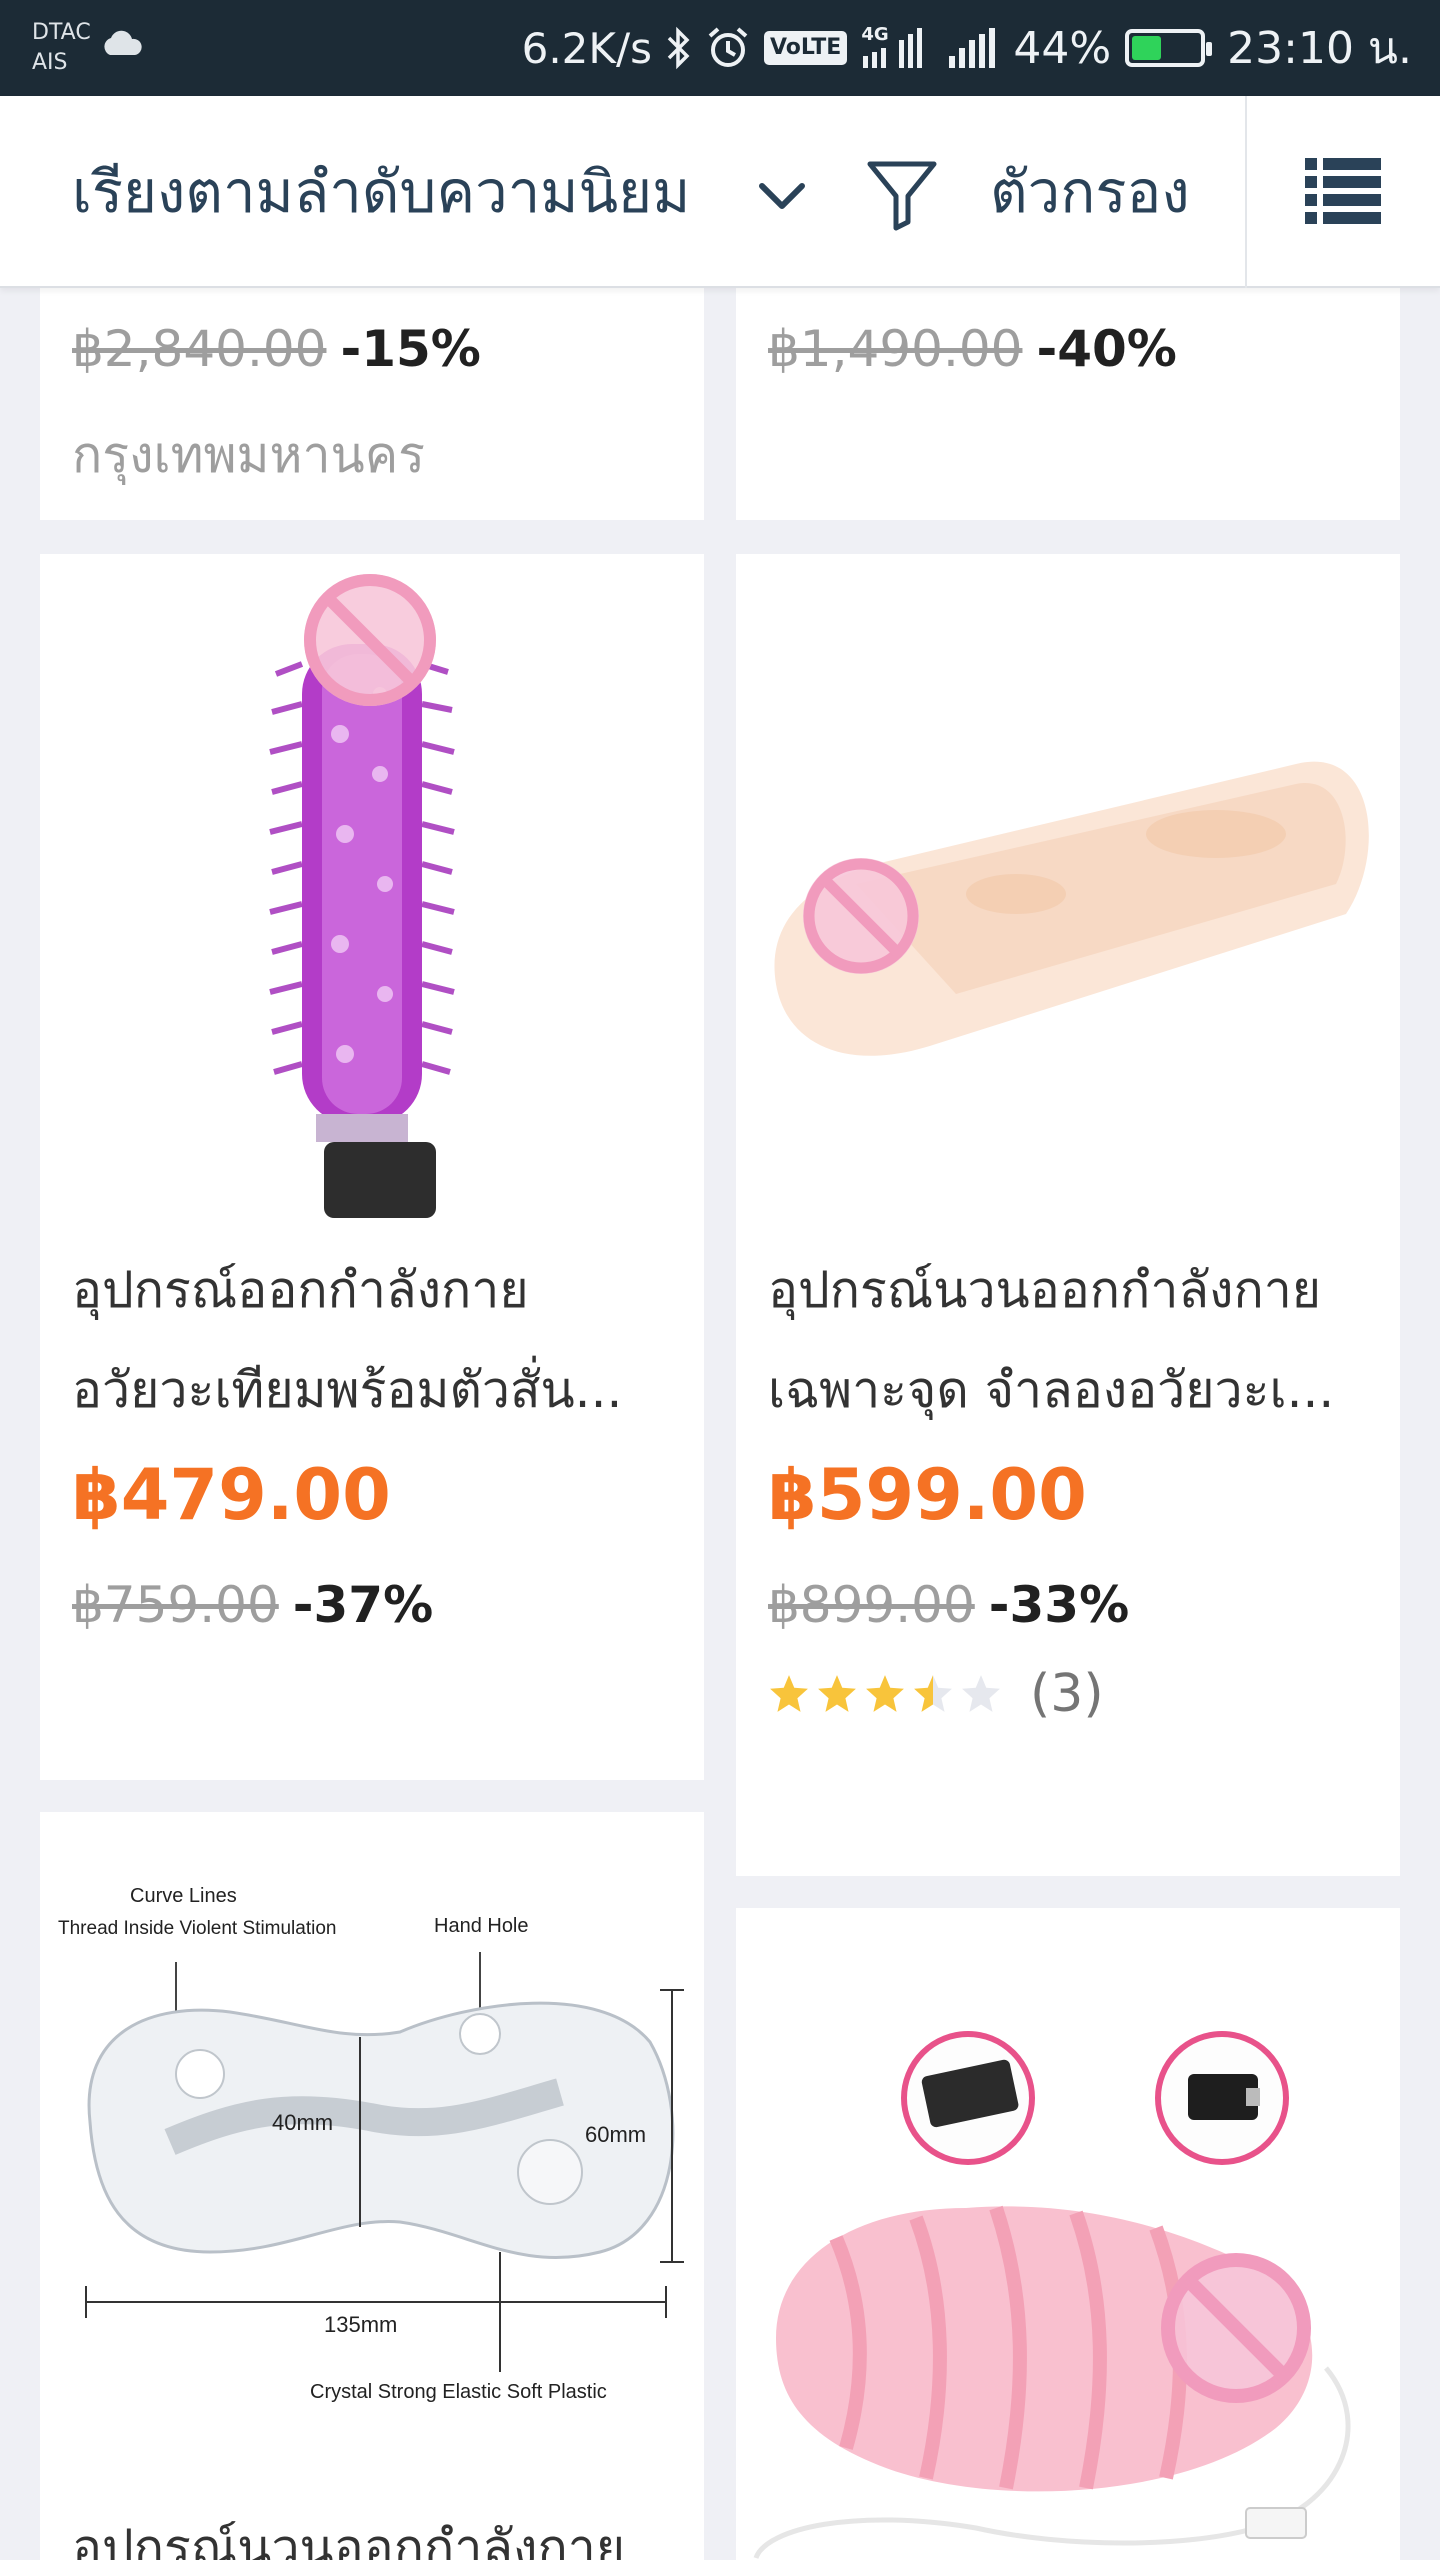 The image size is (1440, 2560). What do you see at coordinates (249, 455) in the screenshot?
I see `seller-location: กรุงเทพมหานคร` at bounding box center [249, 455].